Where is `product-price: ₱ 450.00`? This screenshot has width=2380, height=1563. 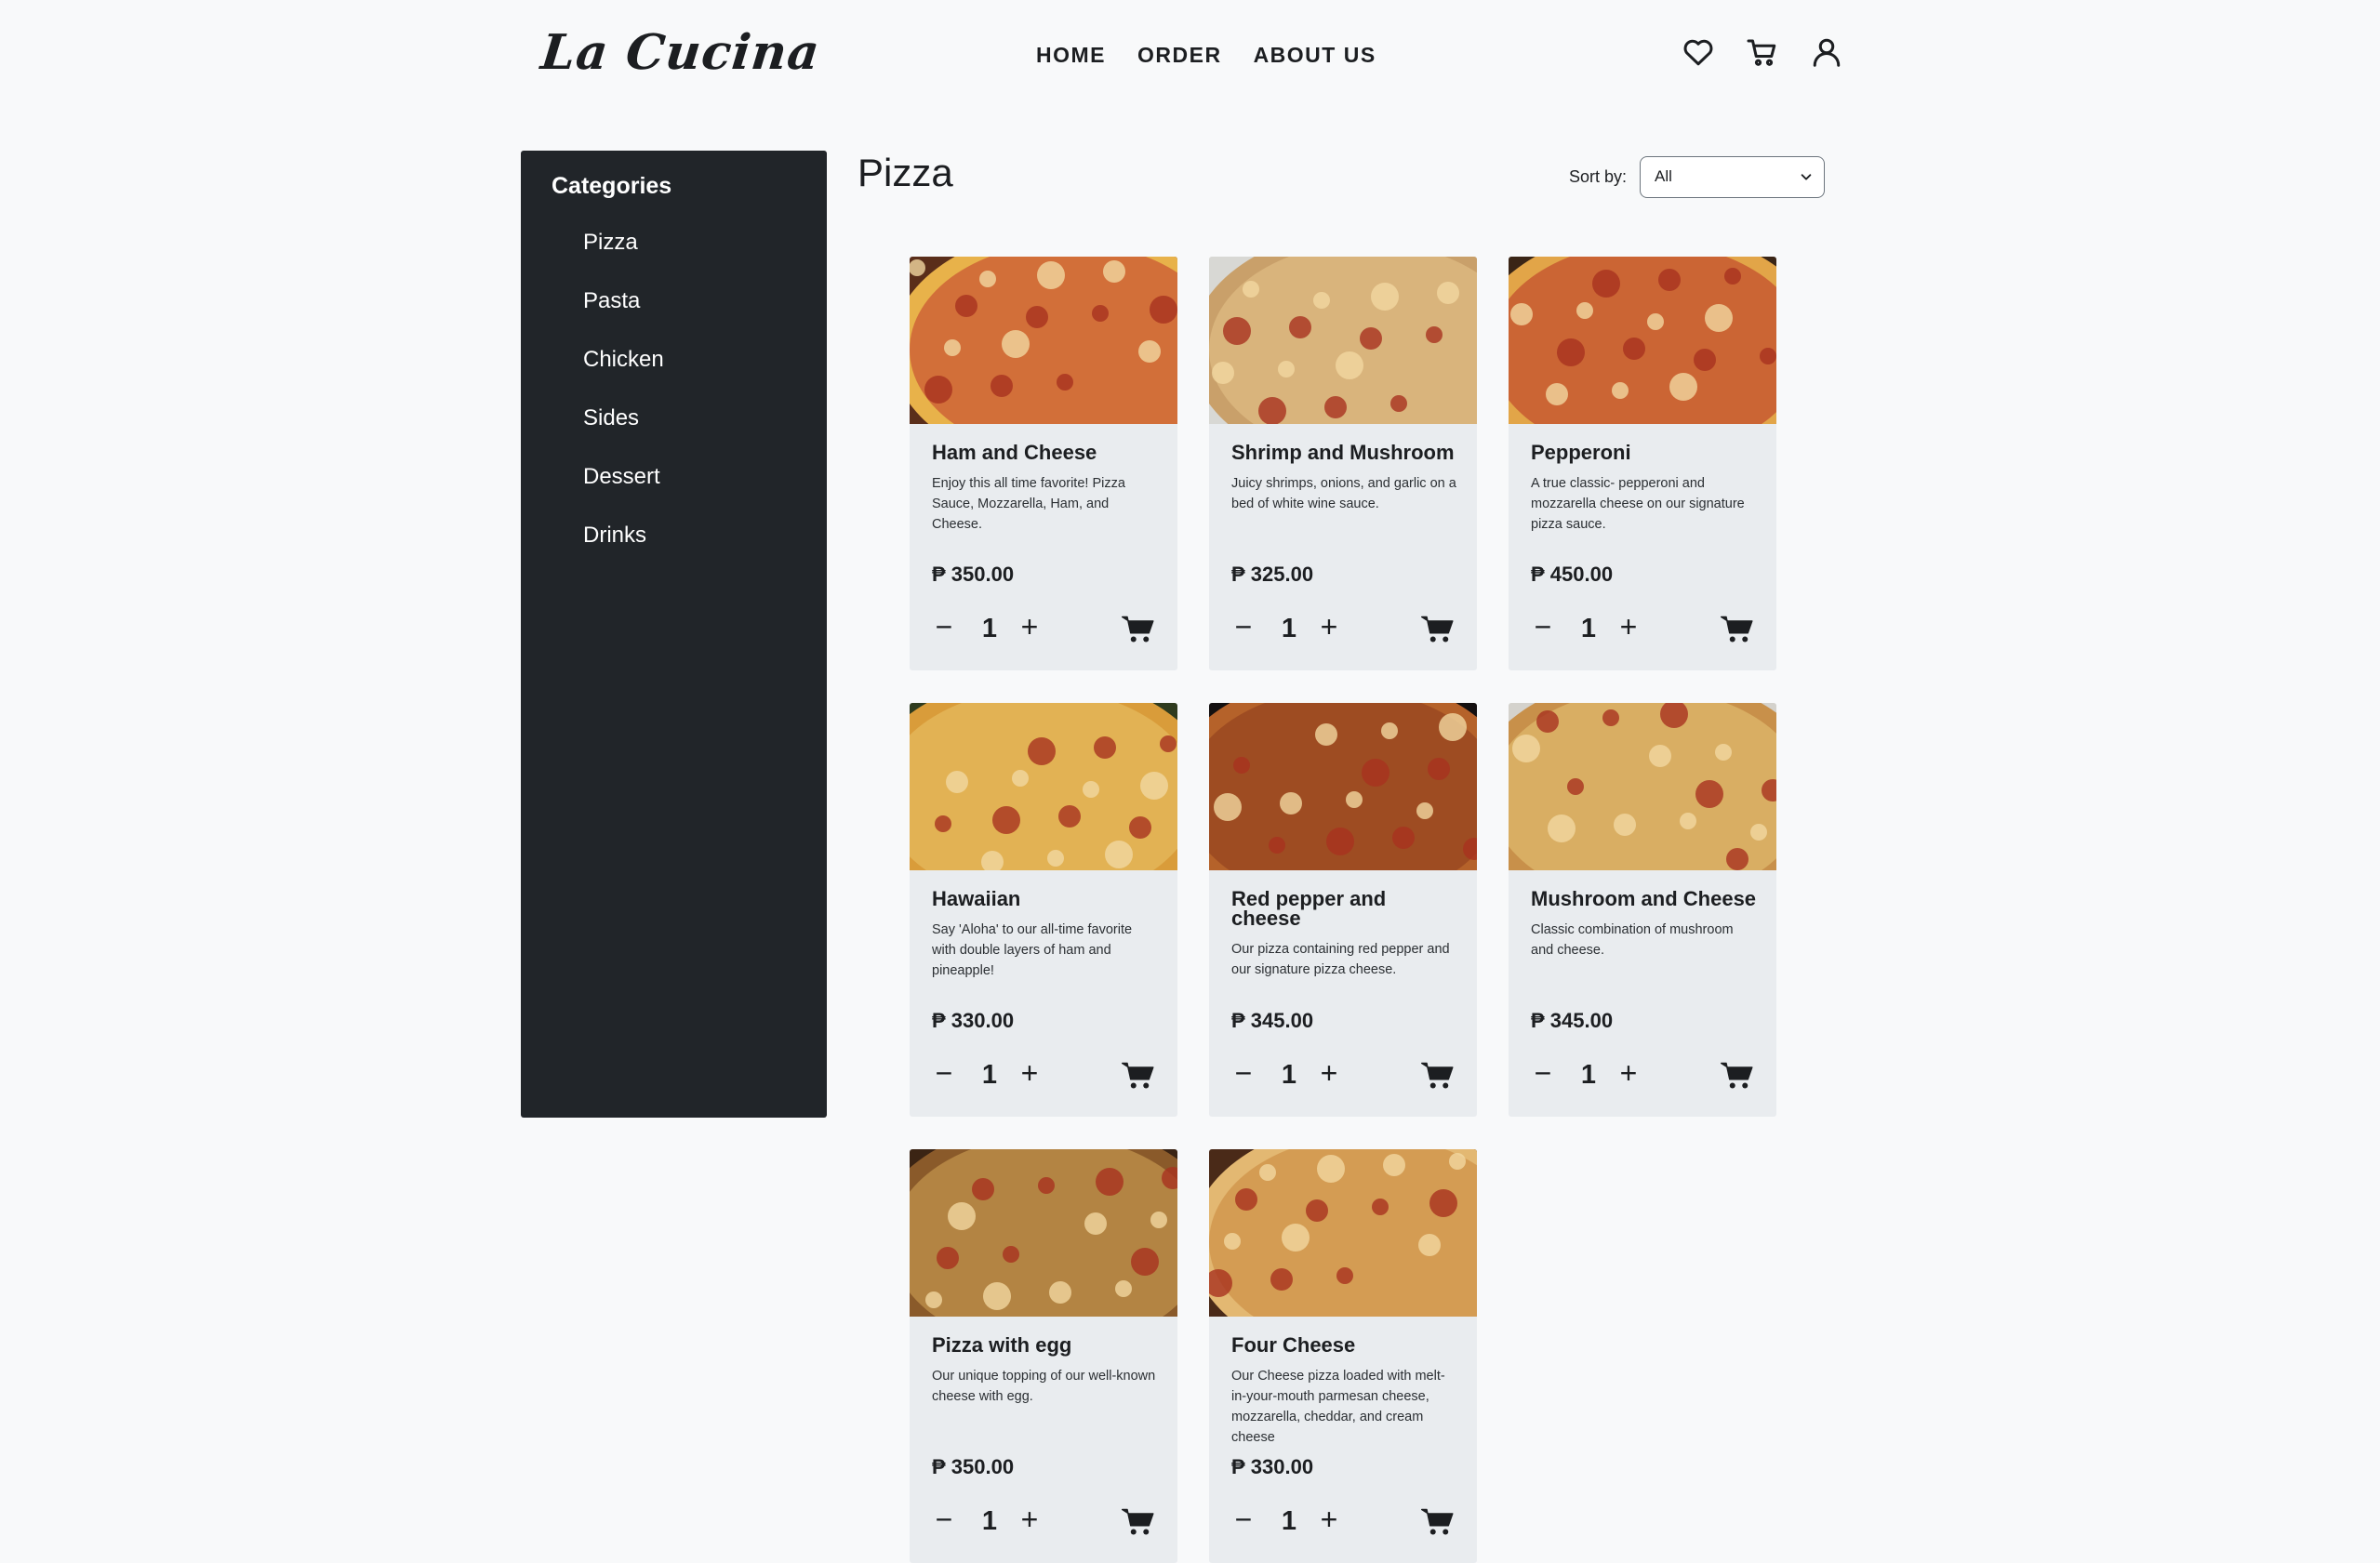 product-price: ₱ 450.00 is located at coordinates (1572, 575).